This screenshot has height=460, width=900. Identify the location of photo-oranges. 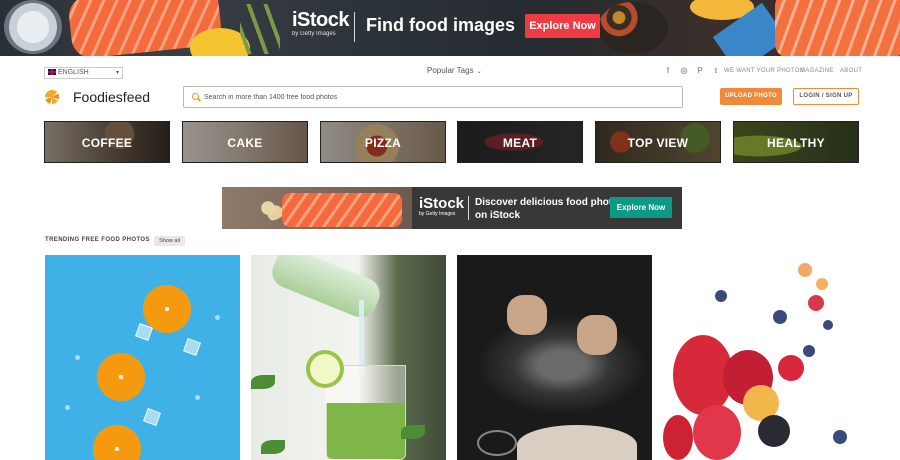
(142, 357).